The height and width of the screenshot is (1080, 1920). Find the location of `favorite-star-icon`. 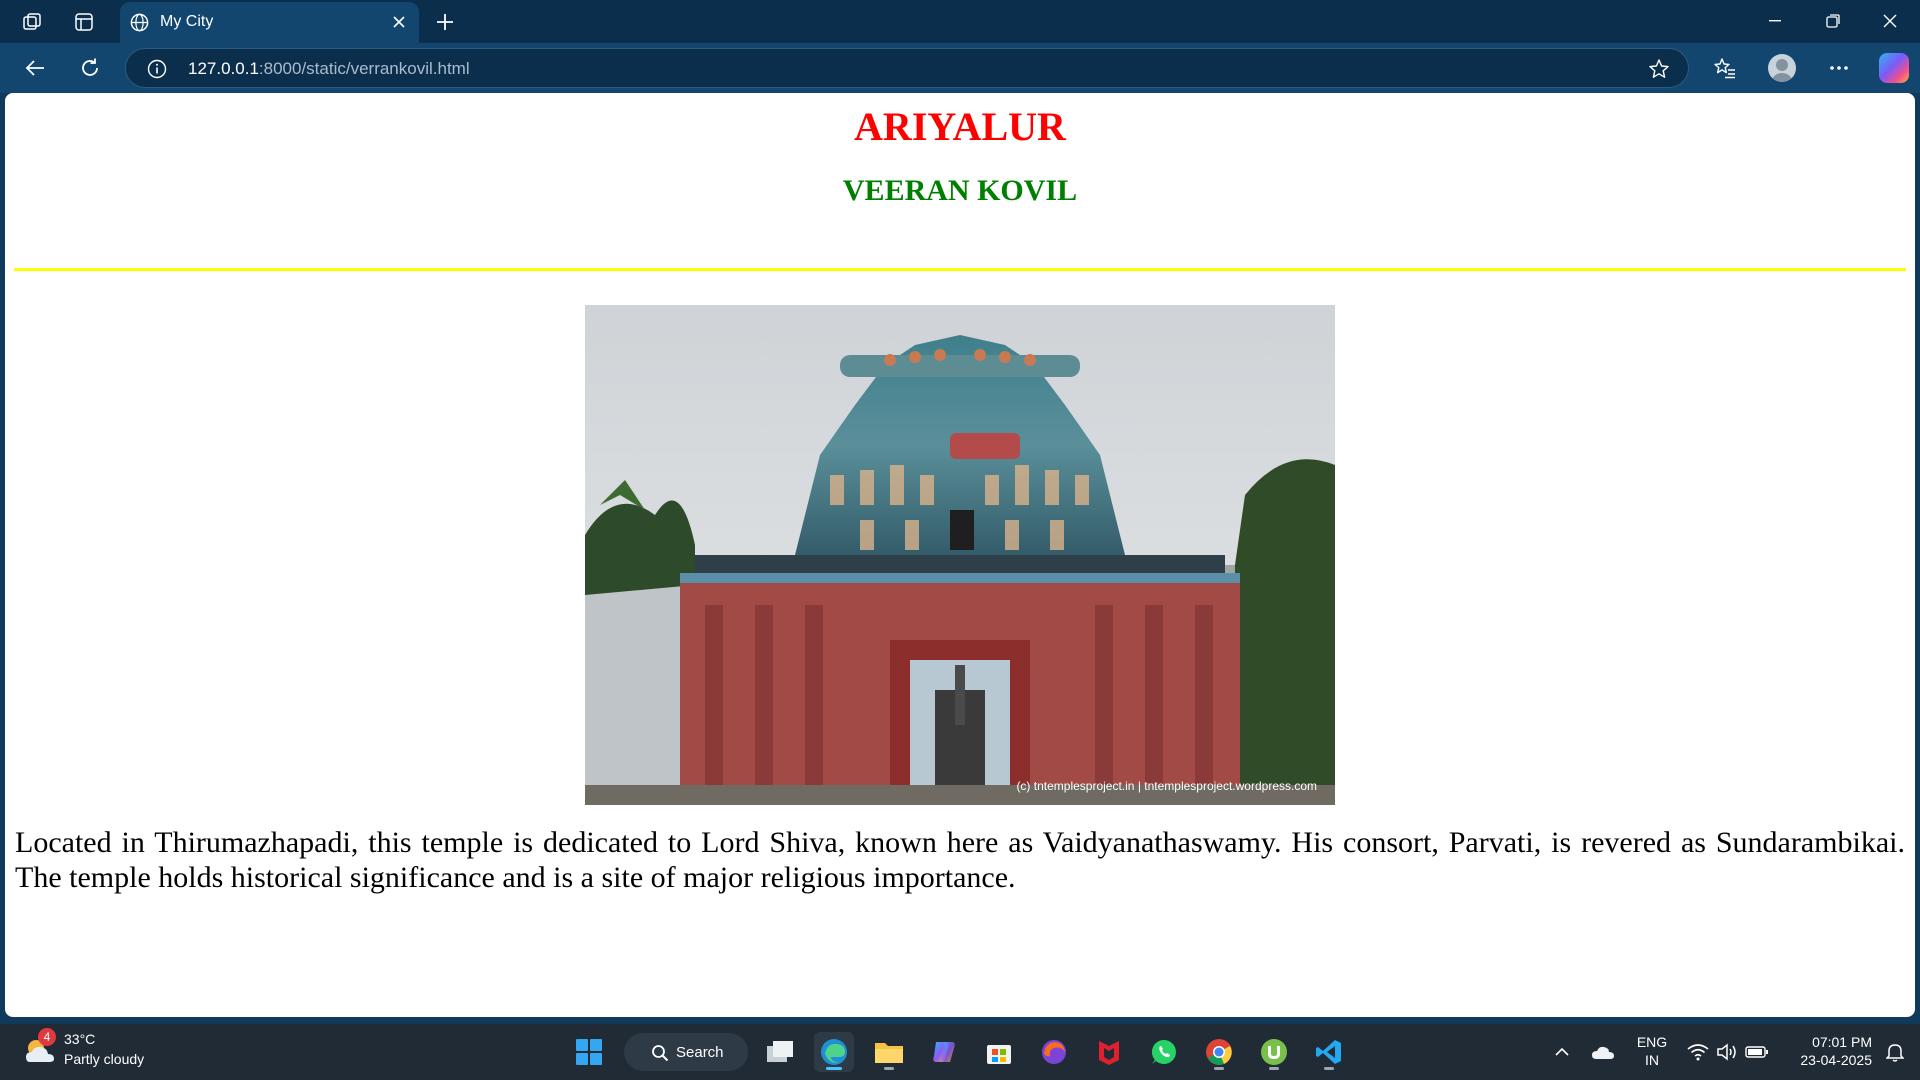

favorite-star-icon is located at coordinates (1659, 71).